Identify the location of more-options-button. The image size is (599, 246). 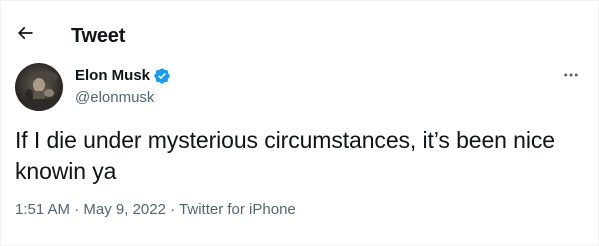
(571, 75).